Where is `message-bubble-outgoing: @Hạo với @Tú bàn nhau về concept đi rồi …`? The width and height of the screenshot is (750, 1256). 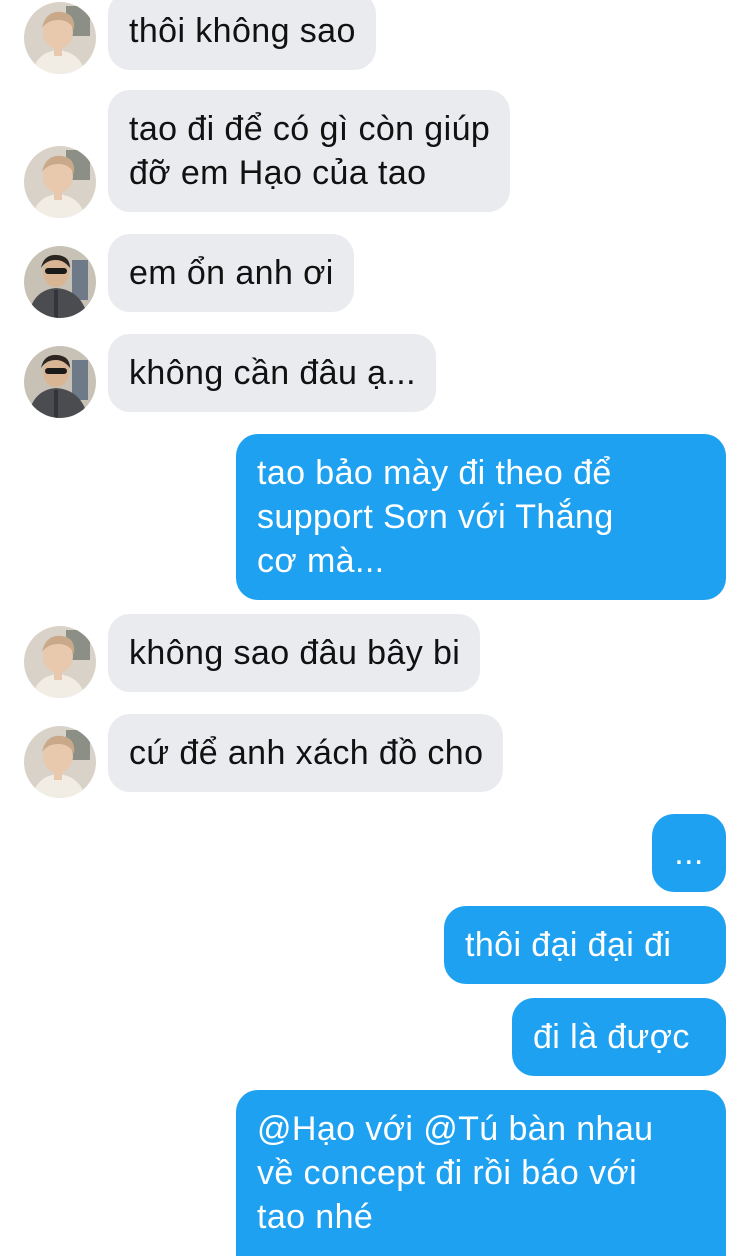 message-bubble-outgoing: @Hạo với @Tú bàn nhau về concept đi rồi … is located at coordinates (481, 1173).